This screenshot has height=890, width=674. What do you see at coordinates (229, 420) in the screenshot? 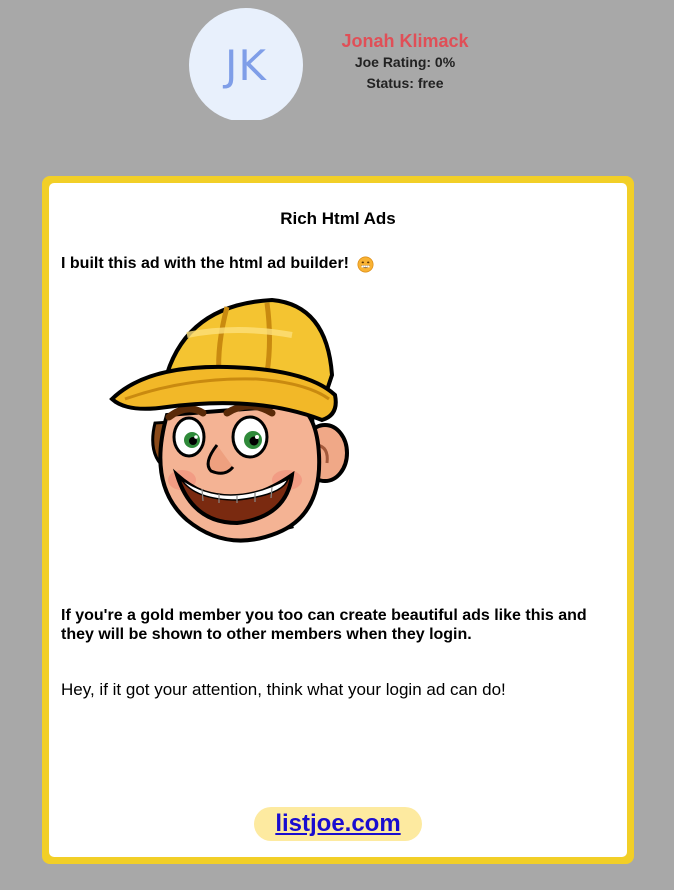
I see `construction-worker-mascot` at bounding box center [229, 420].